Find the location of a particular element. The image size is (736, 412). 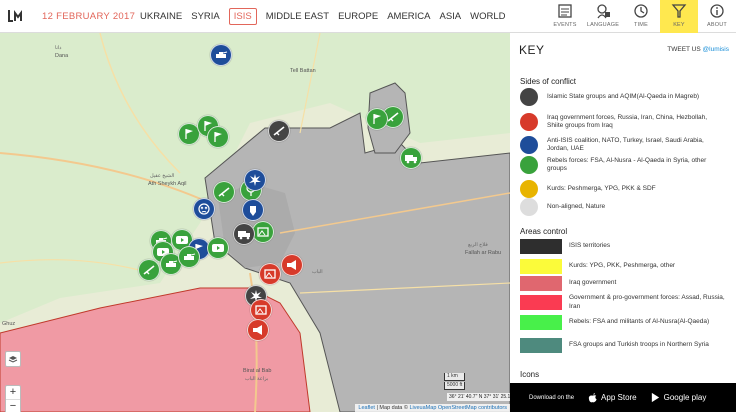

town-birat-al-bab-ar: بزاعة الباب is located at coordinates (257, 379).